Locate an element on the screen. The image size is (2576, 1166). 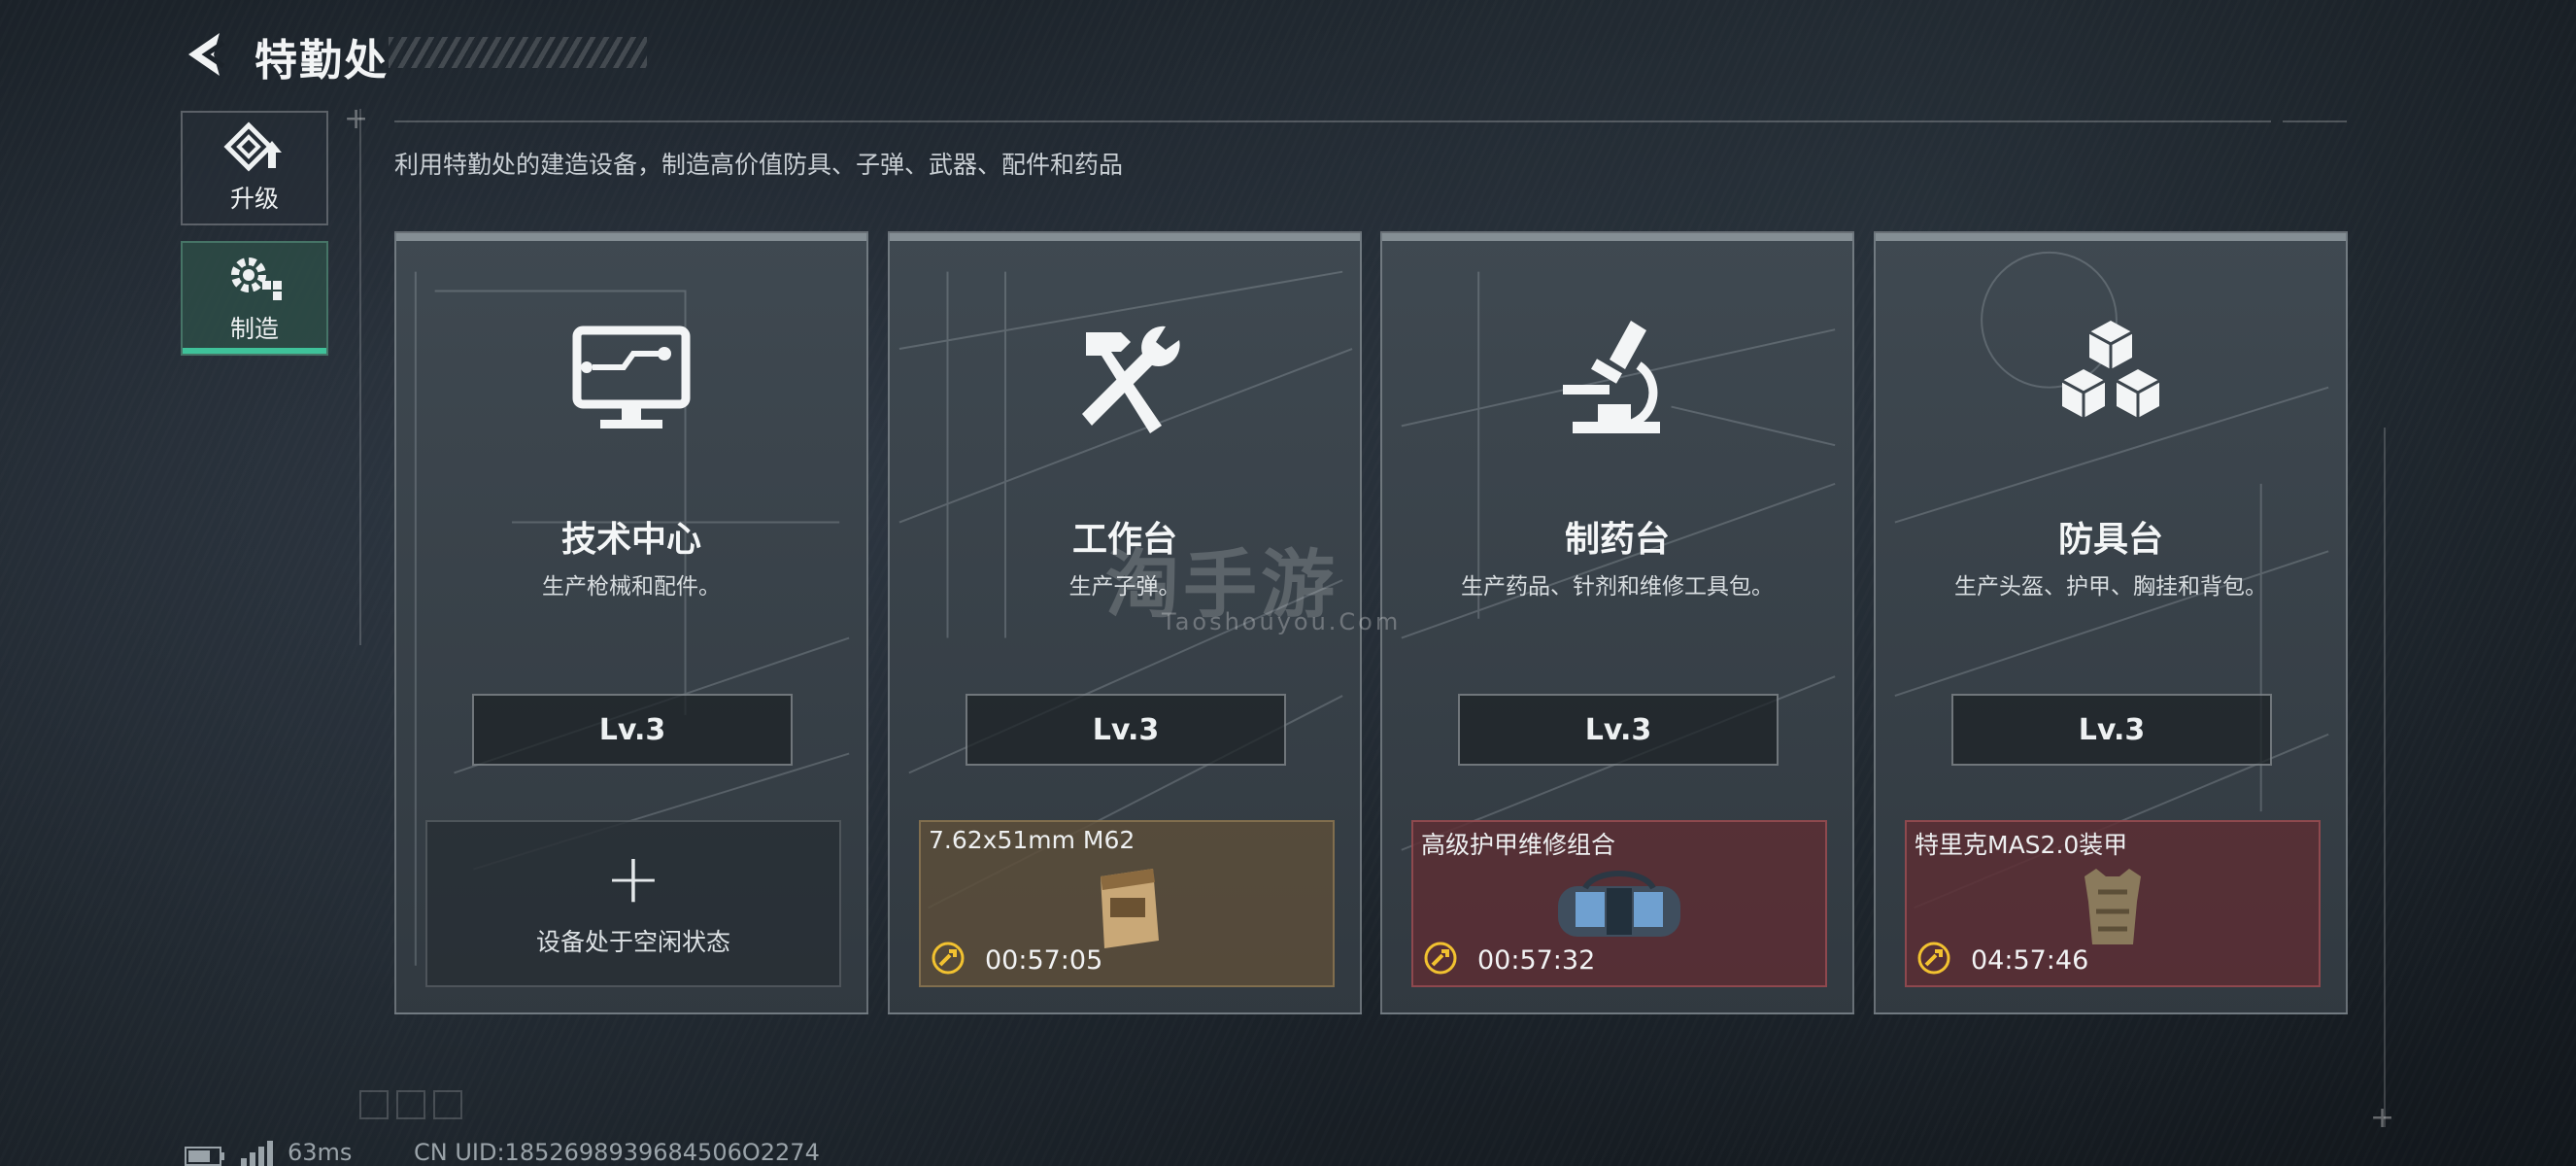
station-desc: 生产枪械和配件。 is located at coordinates (631, 587).